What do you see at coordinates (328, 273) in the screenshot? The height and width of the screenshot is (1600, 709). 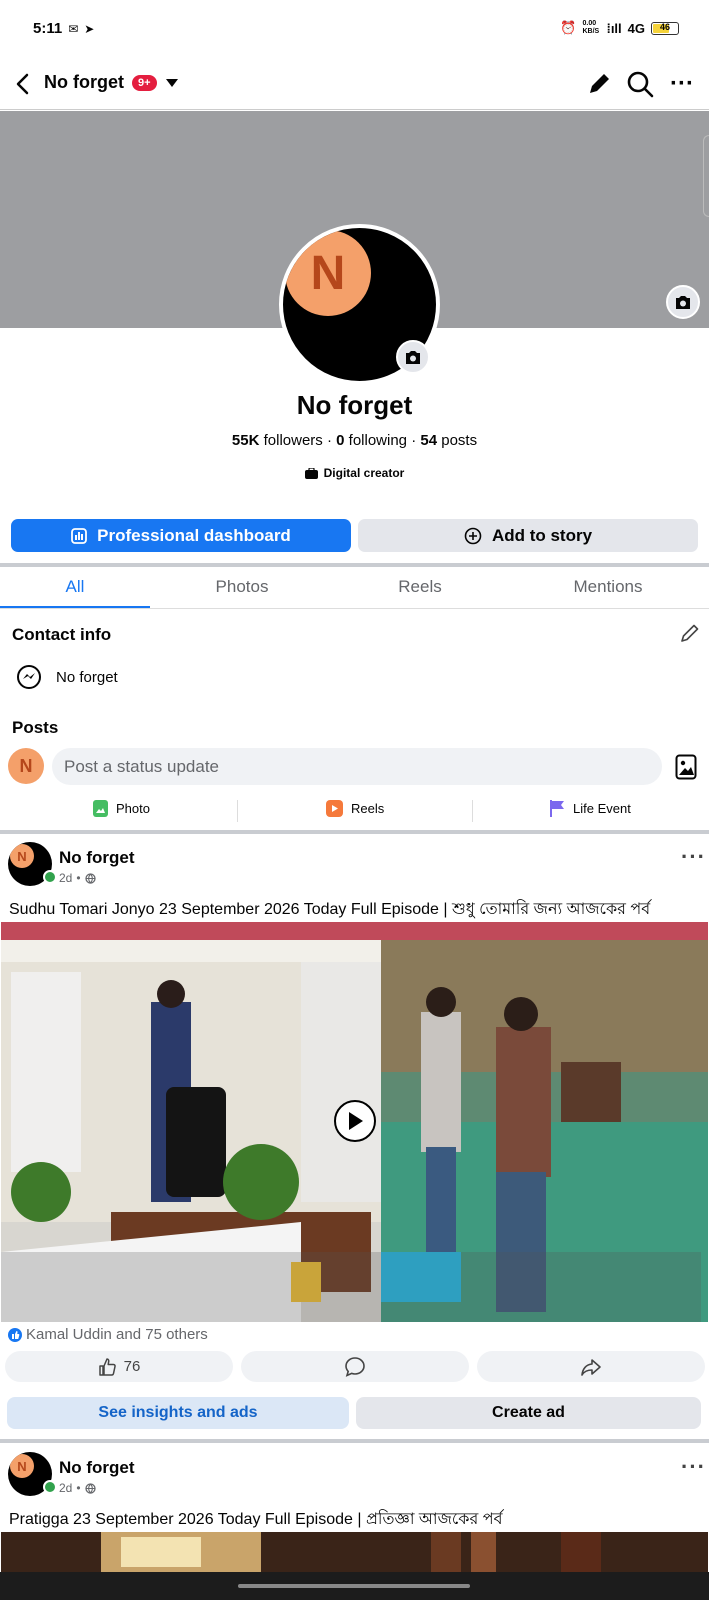 I see `profile-initial: N` at bounding box center [328, 273].